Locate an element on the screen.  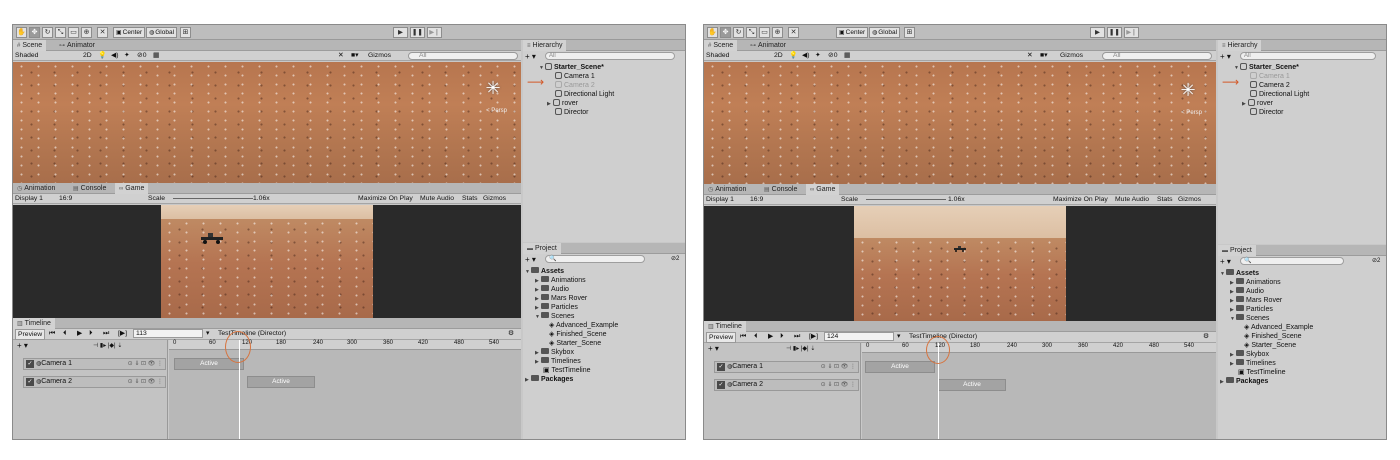
scene-gizmo-icon: ✳ is located at coordinates (1188, 90).